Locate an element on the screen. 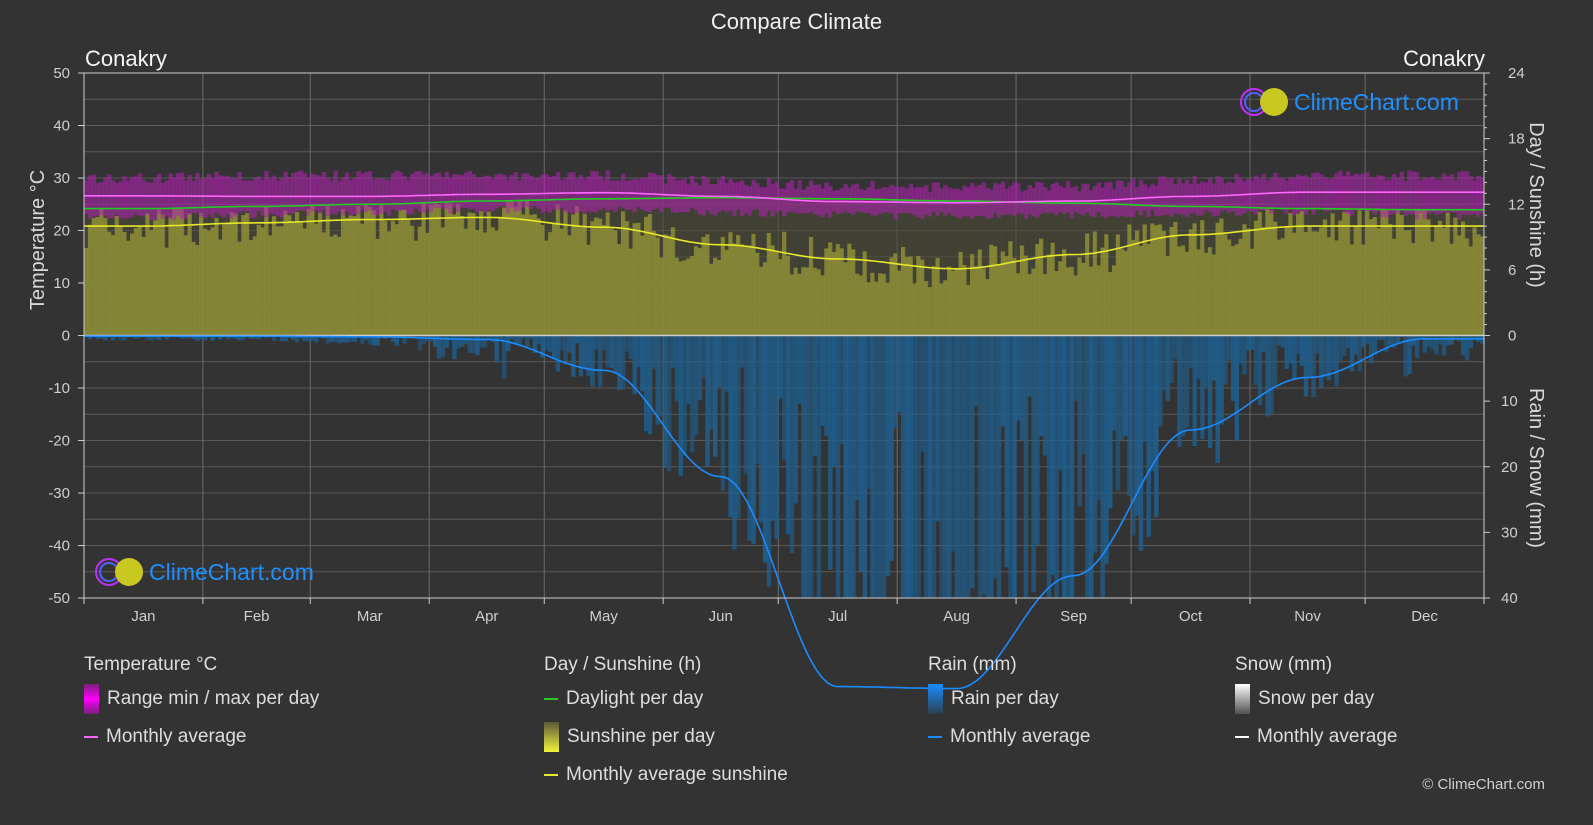 This screenshot has width=1593, height=825. right-tick-label-sunshine: 6 is located at coordinates (1512, 270).